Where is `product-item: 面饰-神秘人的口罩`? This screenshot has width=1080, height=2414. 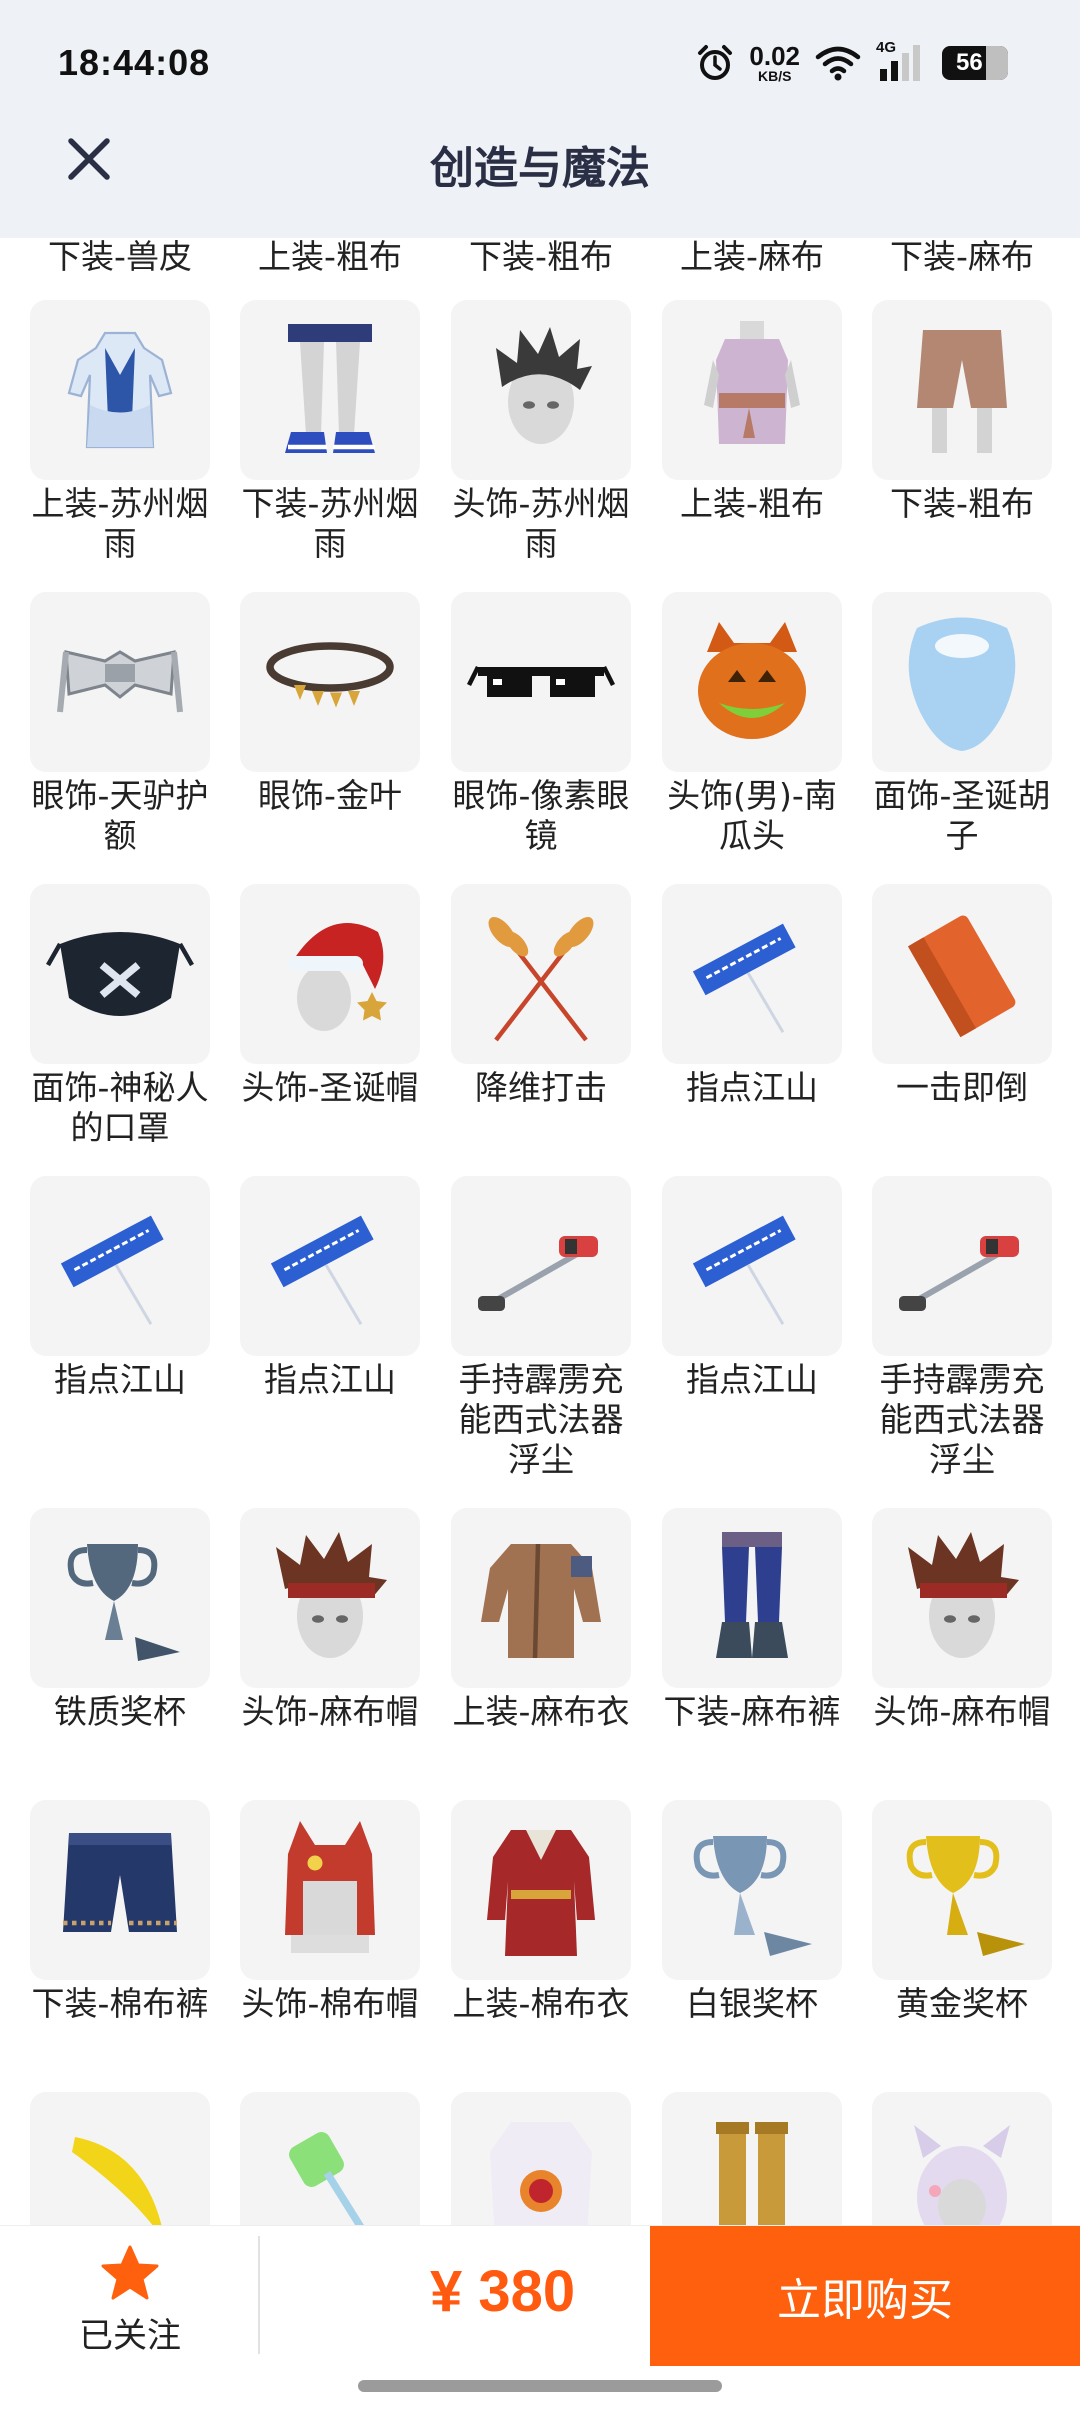 product-item: 面饰-神秘人的口罩 is located at coordinates (120, 1016).